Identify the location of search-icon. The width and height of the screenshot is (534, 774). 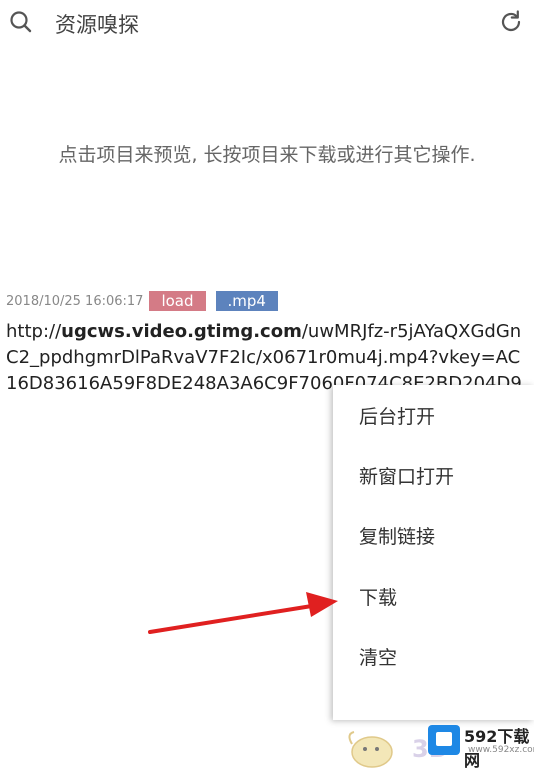
(21, 22).